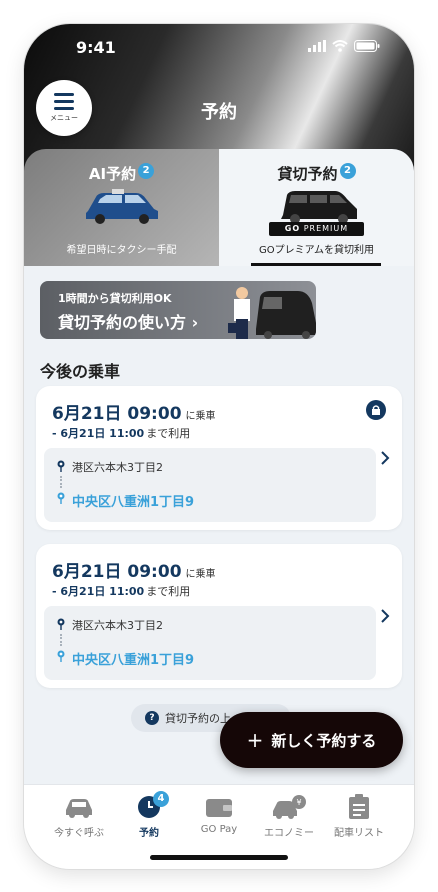 This screenshot has height=892, width=438. I want to click on home-indicator, so click(219, 857).